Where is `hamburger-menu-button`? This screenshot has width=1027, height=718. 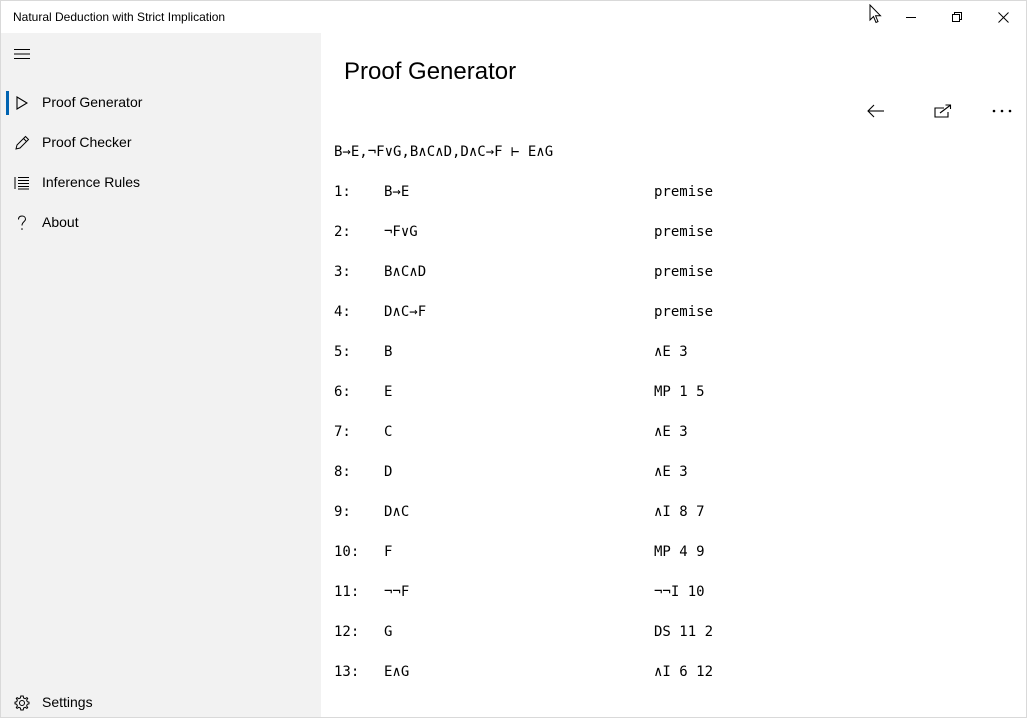 hamburger-menu-button is located at coordinates (22, 54).